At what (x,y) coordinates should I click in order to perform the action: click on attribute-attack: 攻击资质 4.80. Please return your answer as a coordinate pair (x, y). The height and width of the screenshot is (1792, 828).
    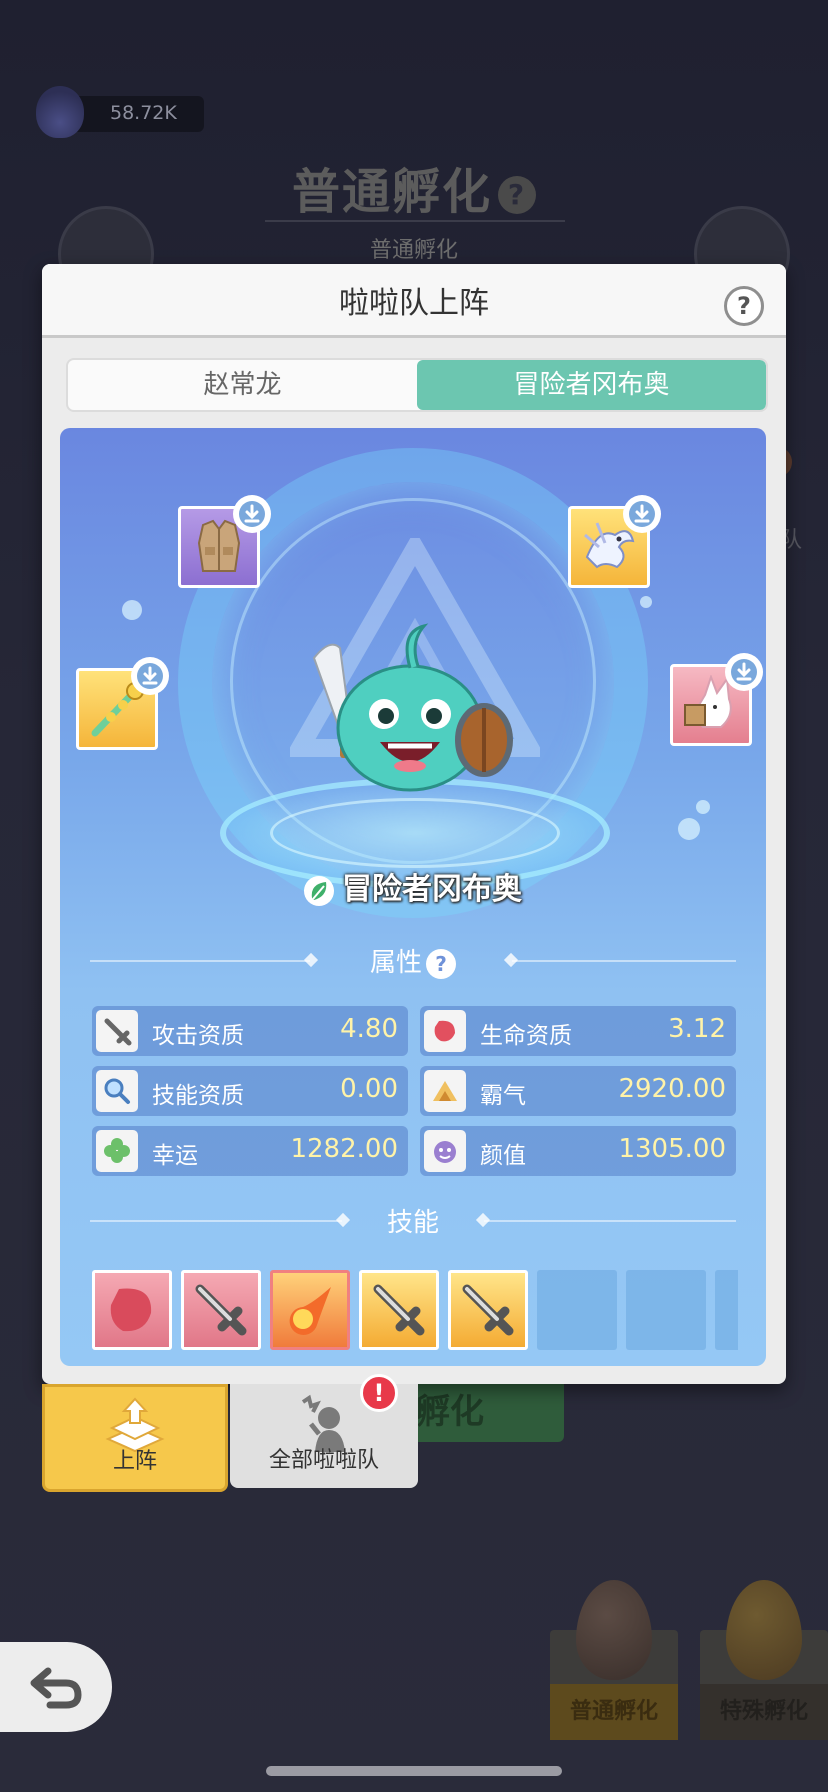
    Looking at the image, I should click on (250, 1031).